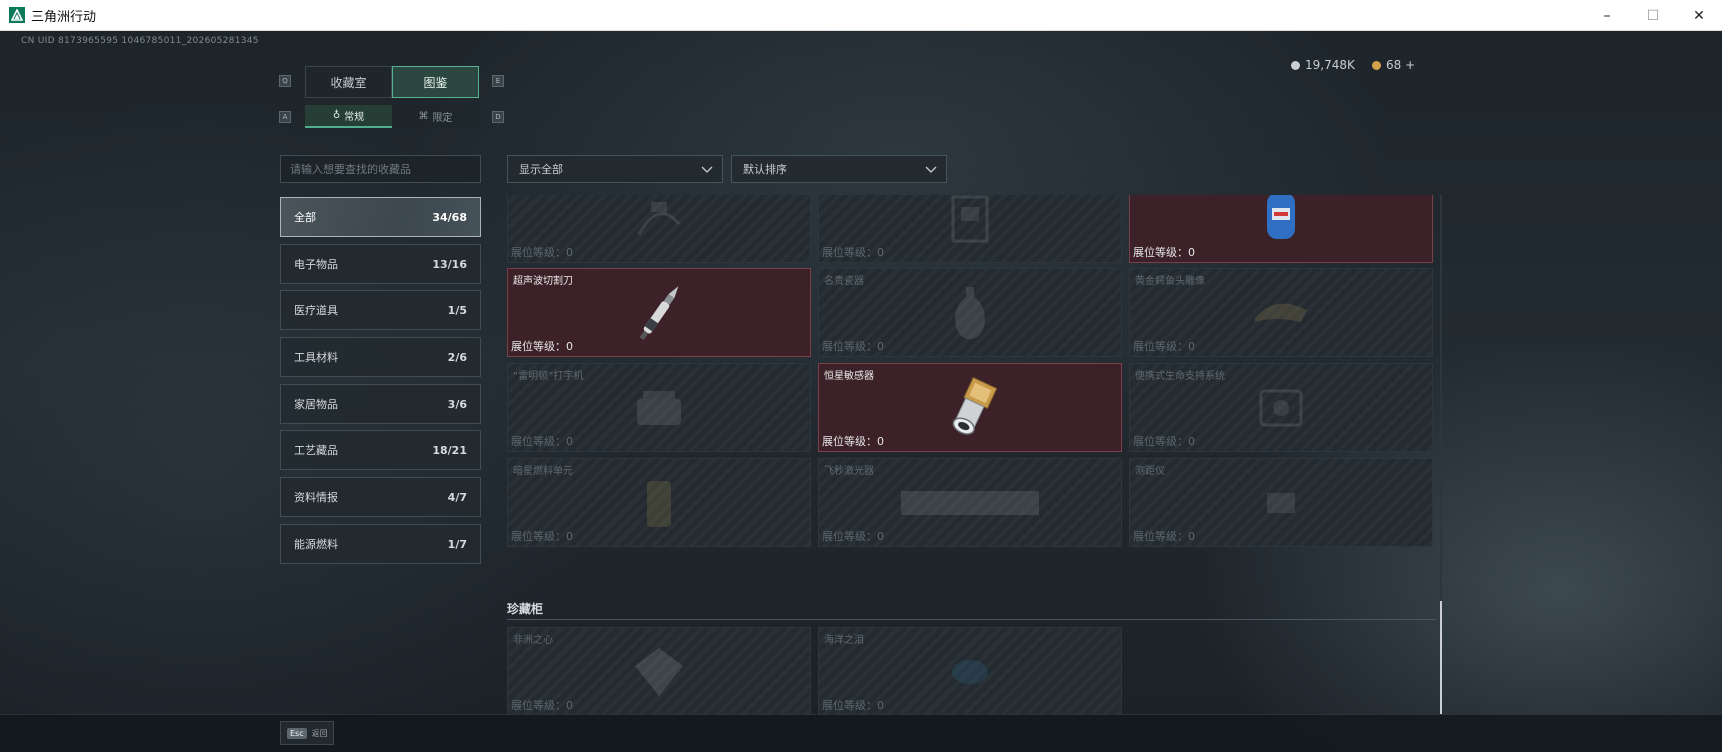  I want to click on collection-card: 名贵瓷器 展位等级：0, so click(970, 312).